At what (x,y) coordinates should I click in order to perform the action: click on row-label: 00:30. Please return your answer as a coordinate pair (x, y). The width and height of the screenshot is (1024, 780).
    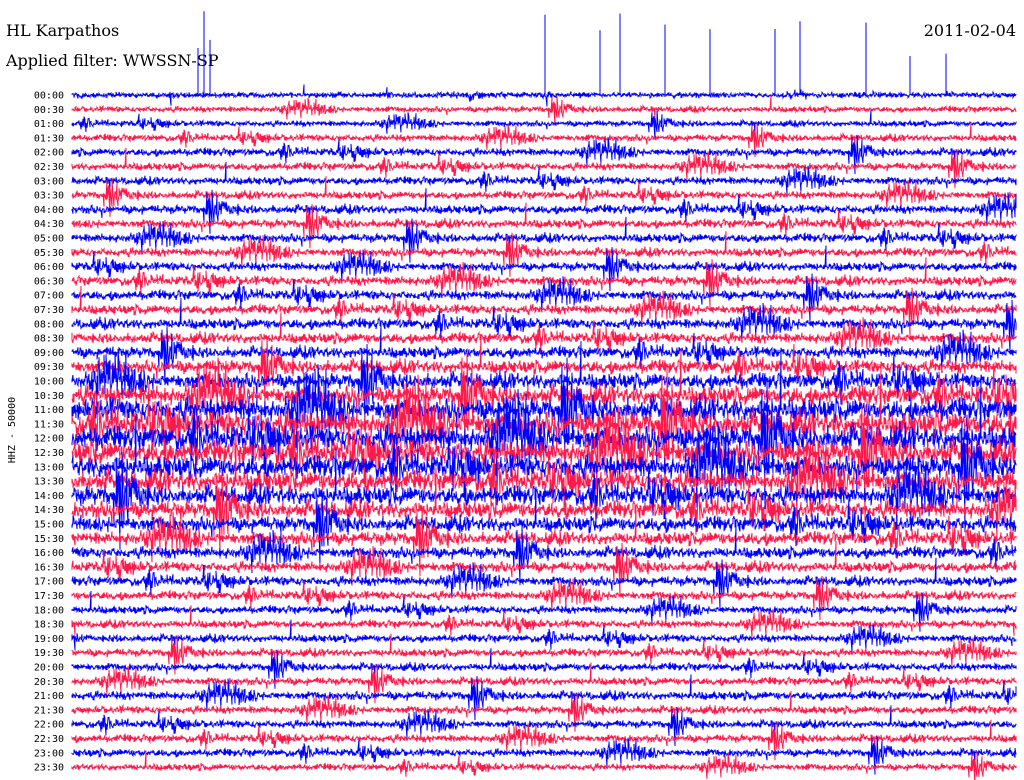
    Looking at the image, I should click on (49, 110).